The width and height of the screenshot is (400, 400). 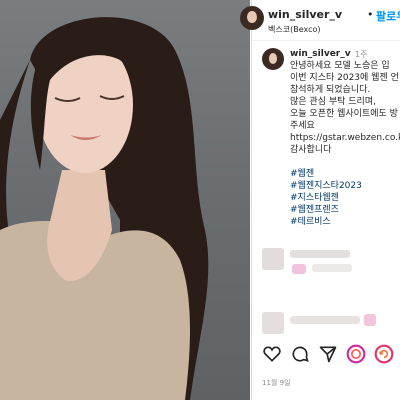 What do you see at coordinates (276, 383) in the screenshot?
I see `post-date: 11월 9일` at bounding box center [276, 383].